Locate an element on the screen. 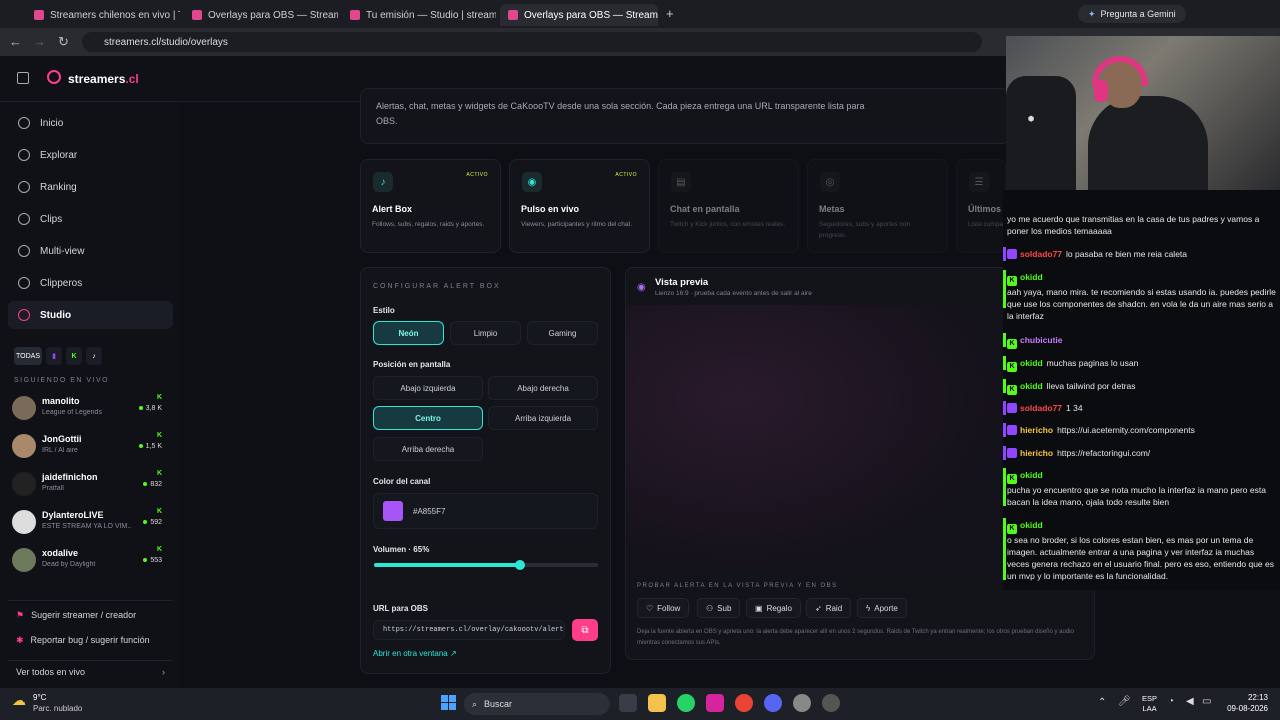 The image size is (1280, 720). whatsapp-icon is located at coordinates (686, 703).